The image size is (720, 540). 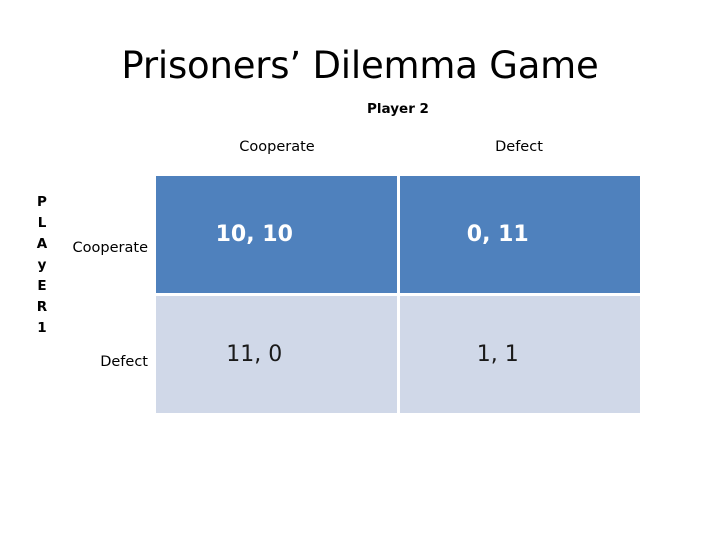 What do you see at coordinates (497, 234) in the screenshot?
I see `payoff-value: 0, 11` at bounding box center [497, 234].